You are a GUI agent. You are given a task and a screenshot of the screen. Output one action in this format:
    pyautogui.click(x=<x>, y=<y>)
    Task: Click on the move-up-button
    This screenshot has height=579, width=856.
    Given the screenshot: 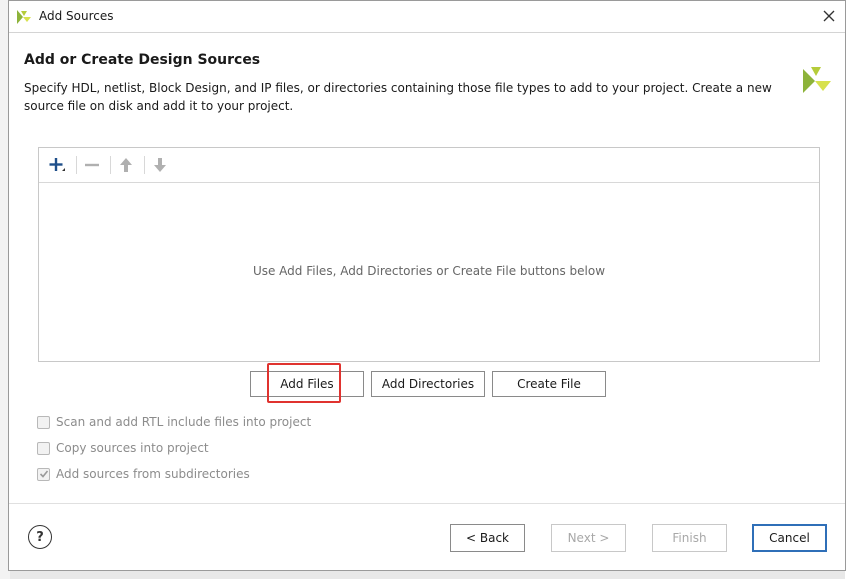 What is the action you would take?
    pyautogui.click(x=126, y=165)
    